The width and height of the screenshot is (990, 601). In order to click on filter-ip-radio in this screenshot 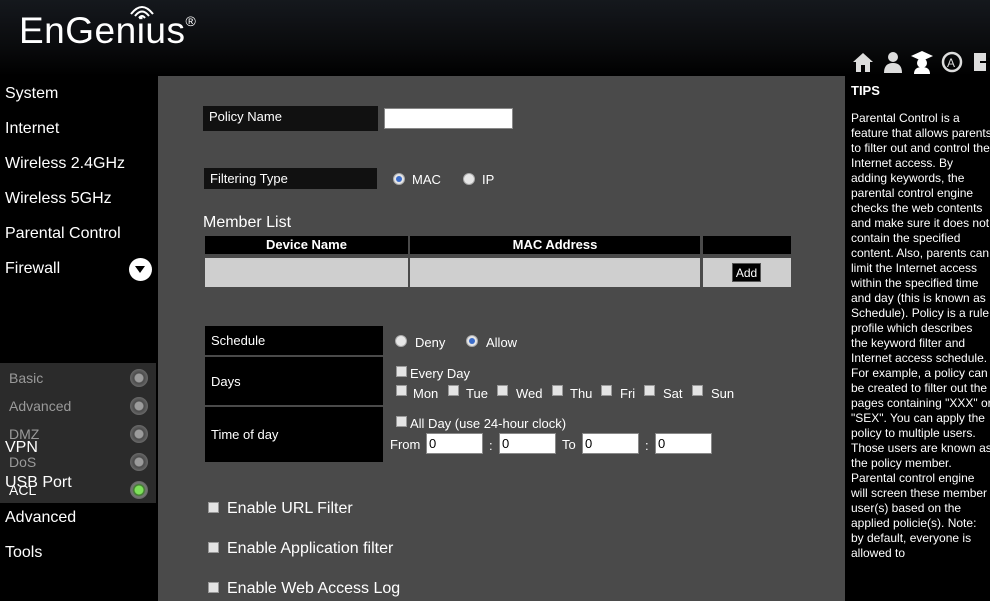, I will do `click(469, 179)`.